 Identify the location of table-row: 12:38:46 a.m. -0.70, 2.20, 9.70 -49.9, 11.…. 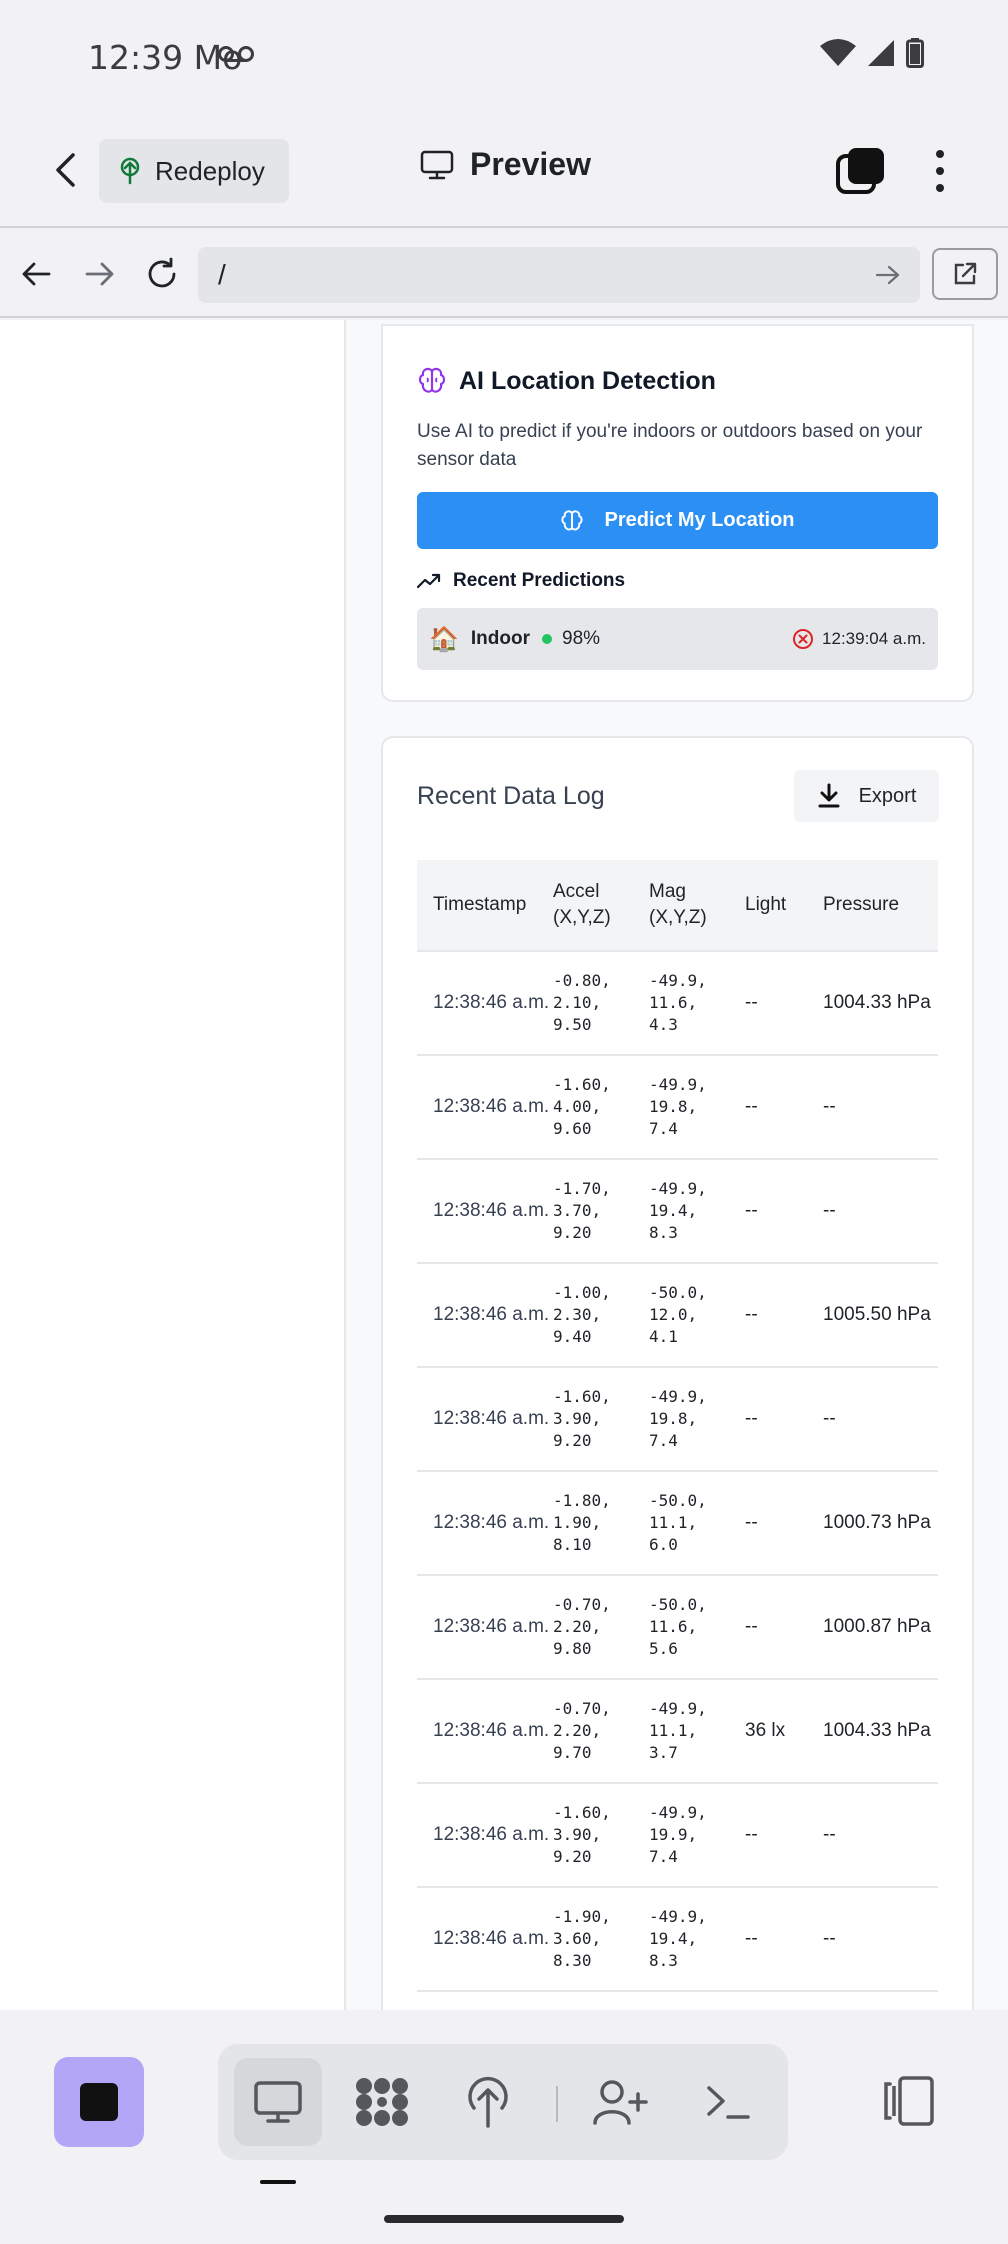
(677, 1732).